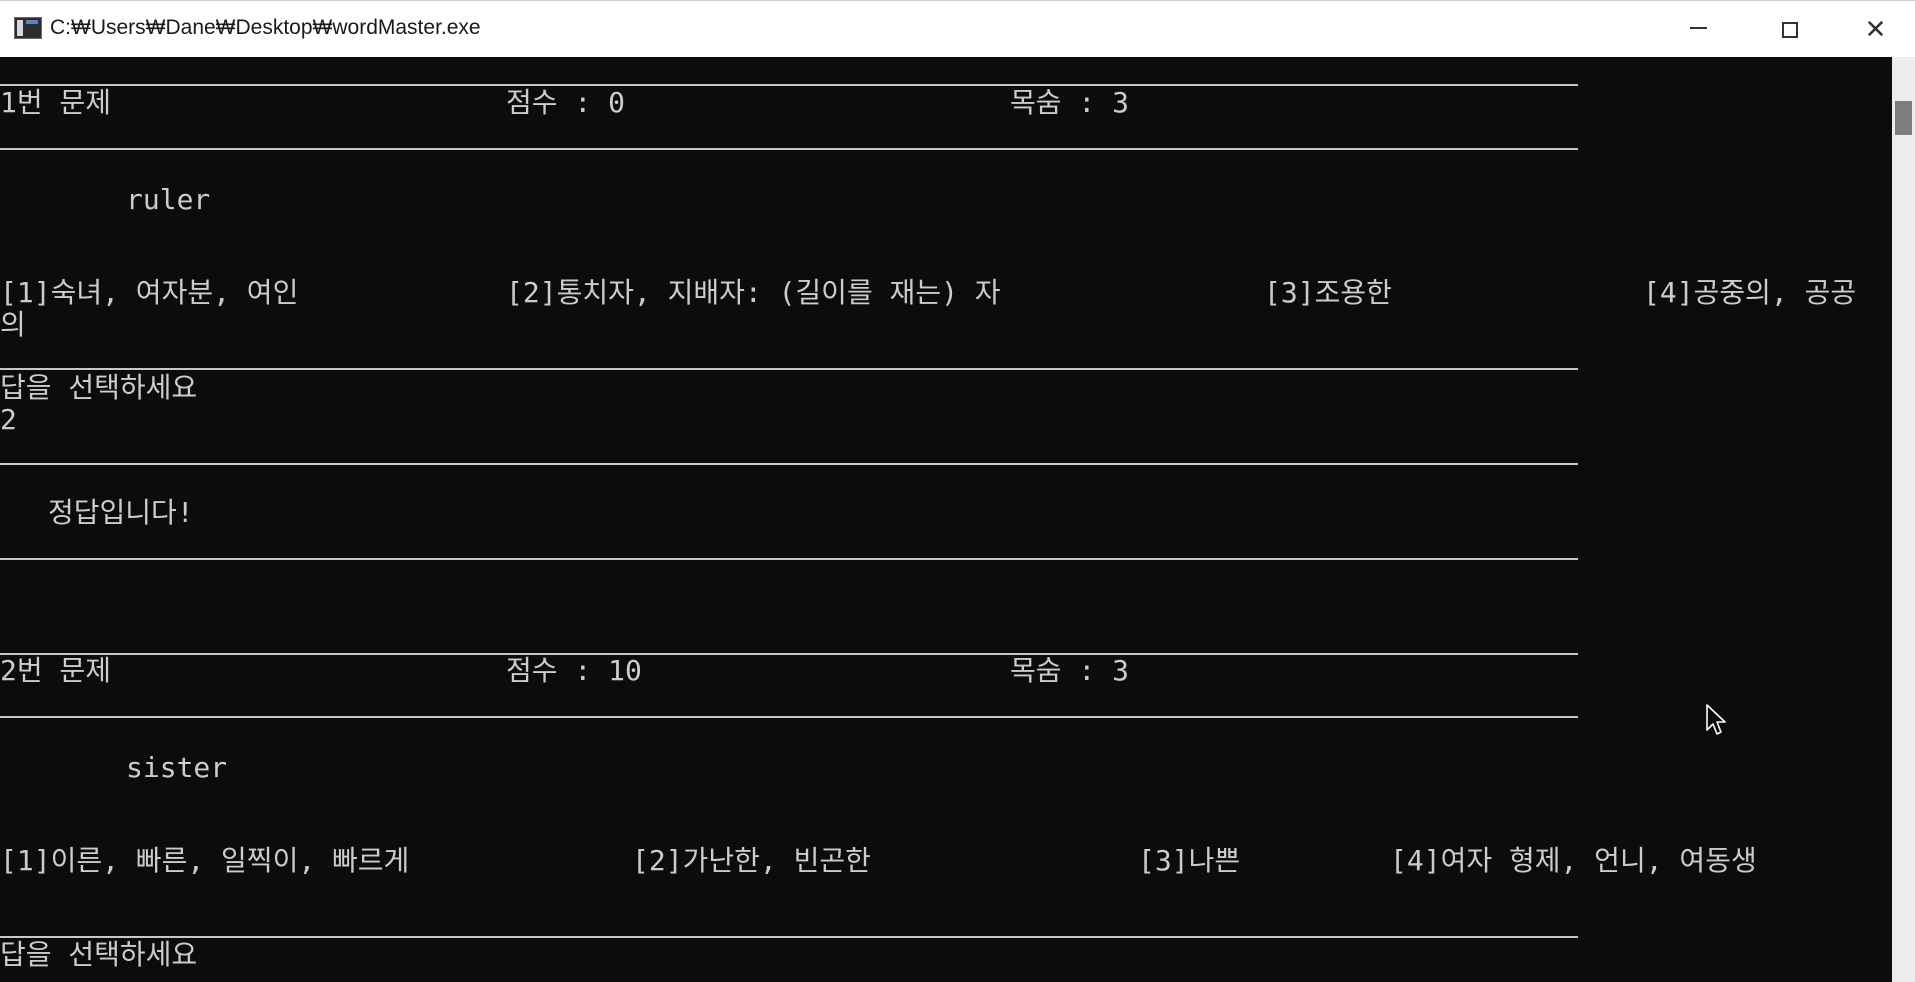  I want to click on q1-option-4: [4]공중의, 공공, so click(1750, 292).